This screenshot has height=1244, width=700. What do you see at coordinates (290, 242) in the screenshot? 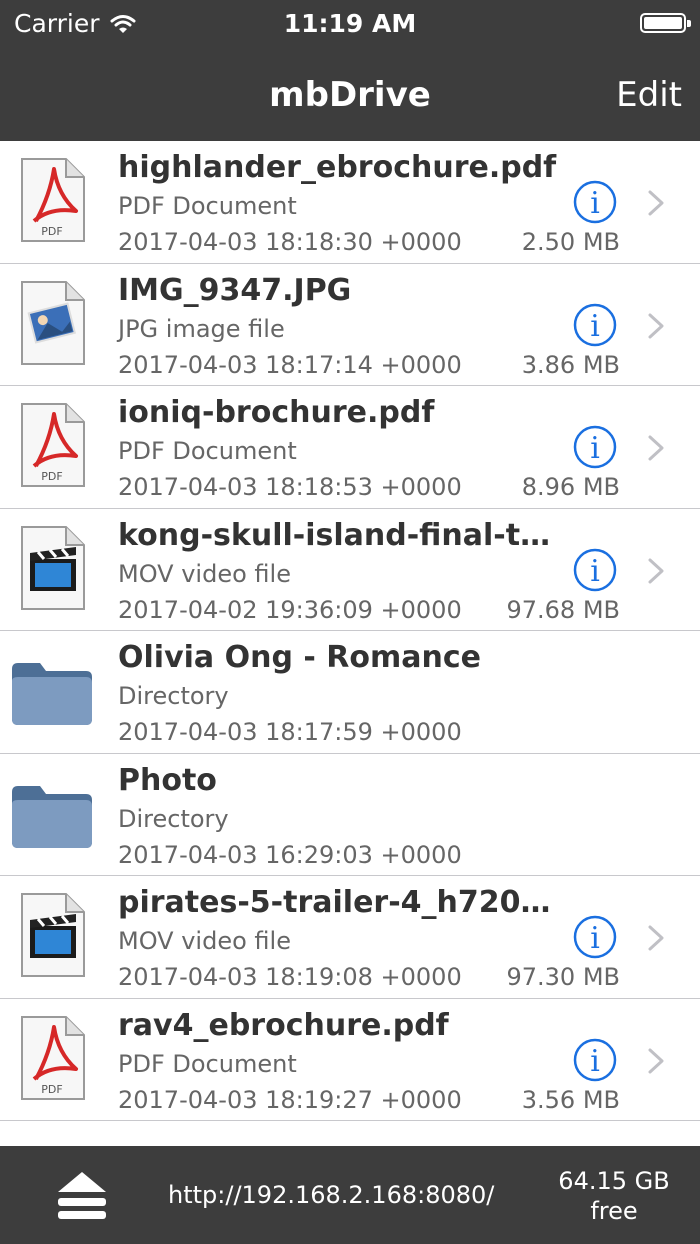
I see `file-date: 2017-04-03 18:18:30 +0000` at bounding box center [290, 242].